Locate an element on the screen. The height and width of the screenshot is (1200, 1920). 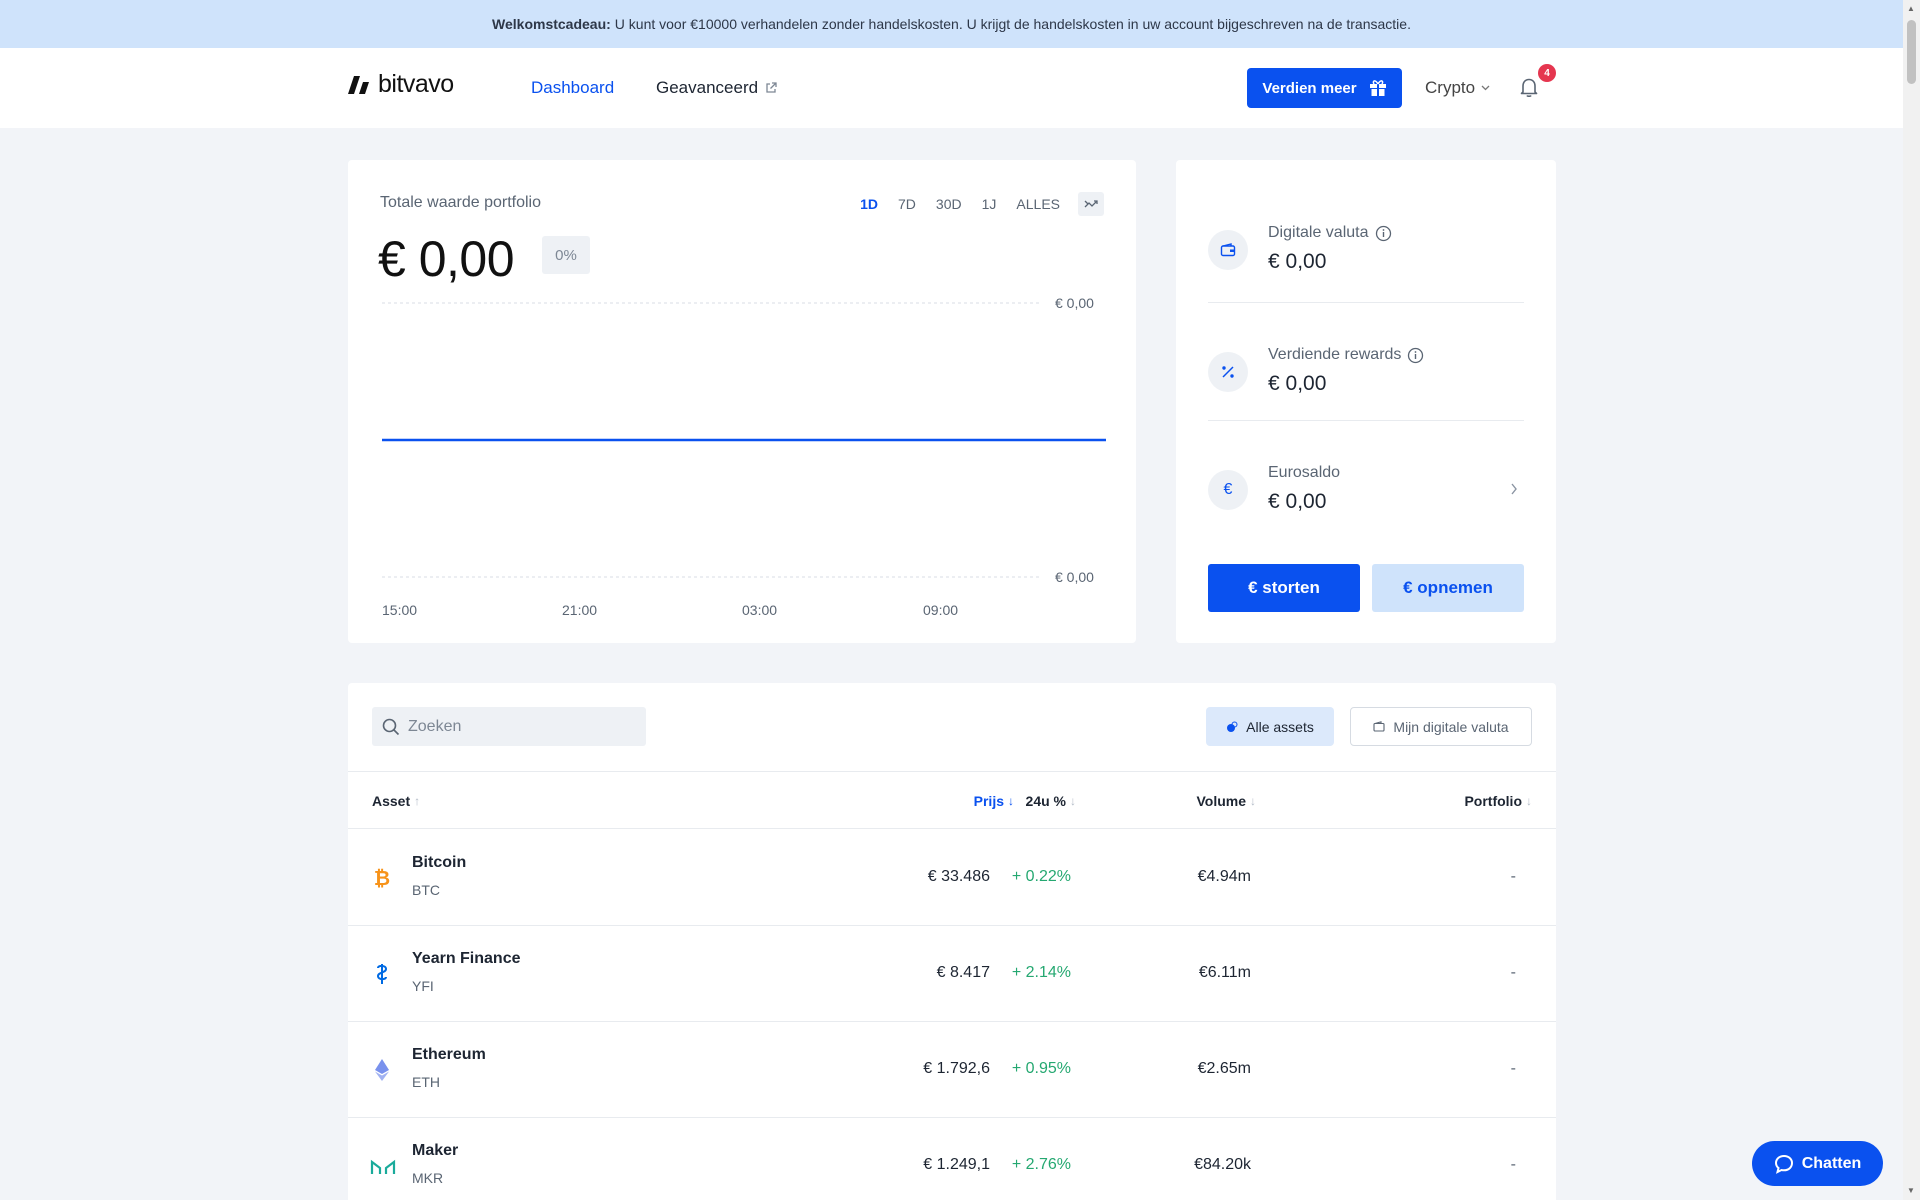
asset-name: Maker is located at coordinates (435, 1150).